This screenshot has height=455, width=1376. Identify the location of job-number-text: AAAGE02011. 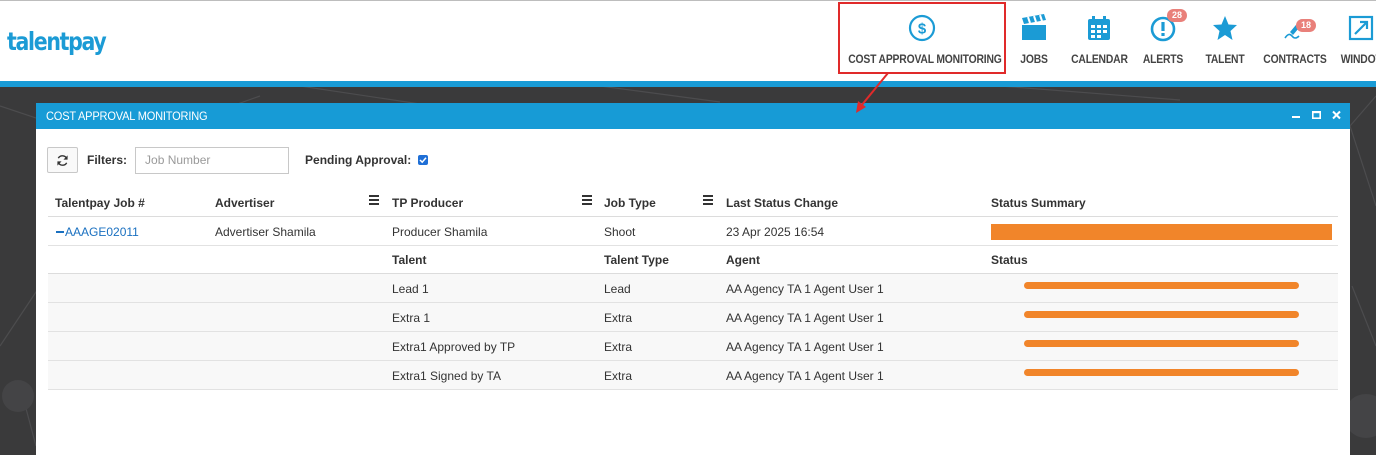
(102, 232).